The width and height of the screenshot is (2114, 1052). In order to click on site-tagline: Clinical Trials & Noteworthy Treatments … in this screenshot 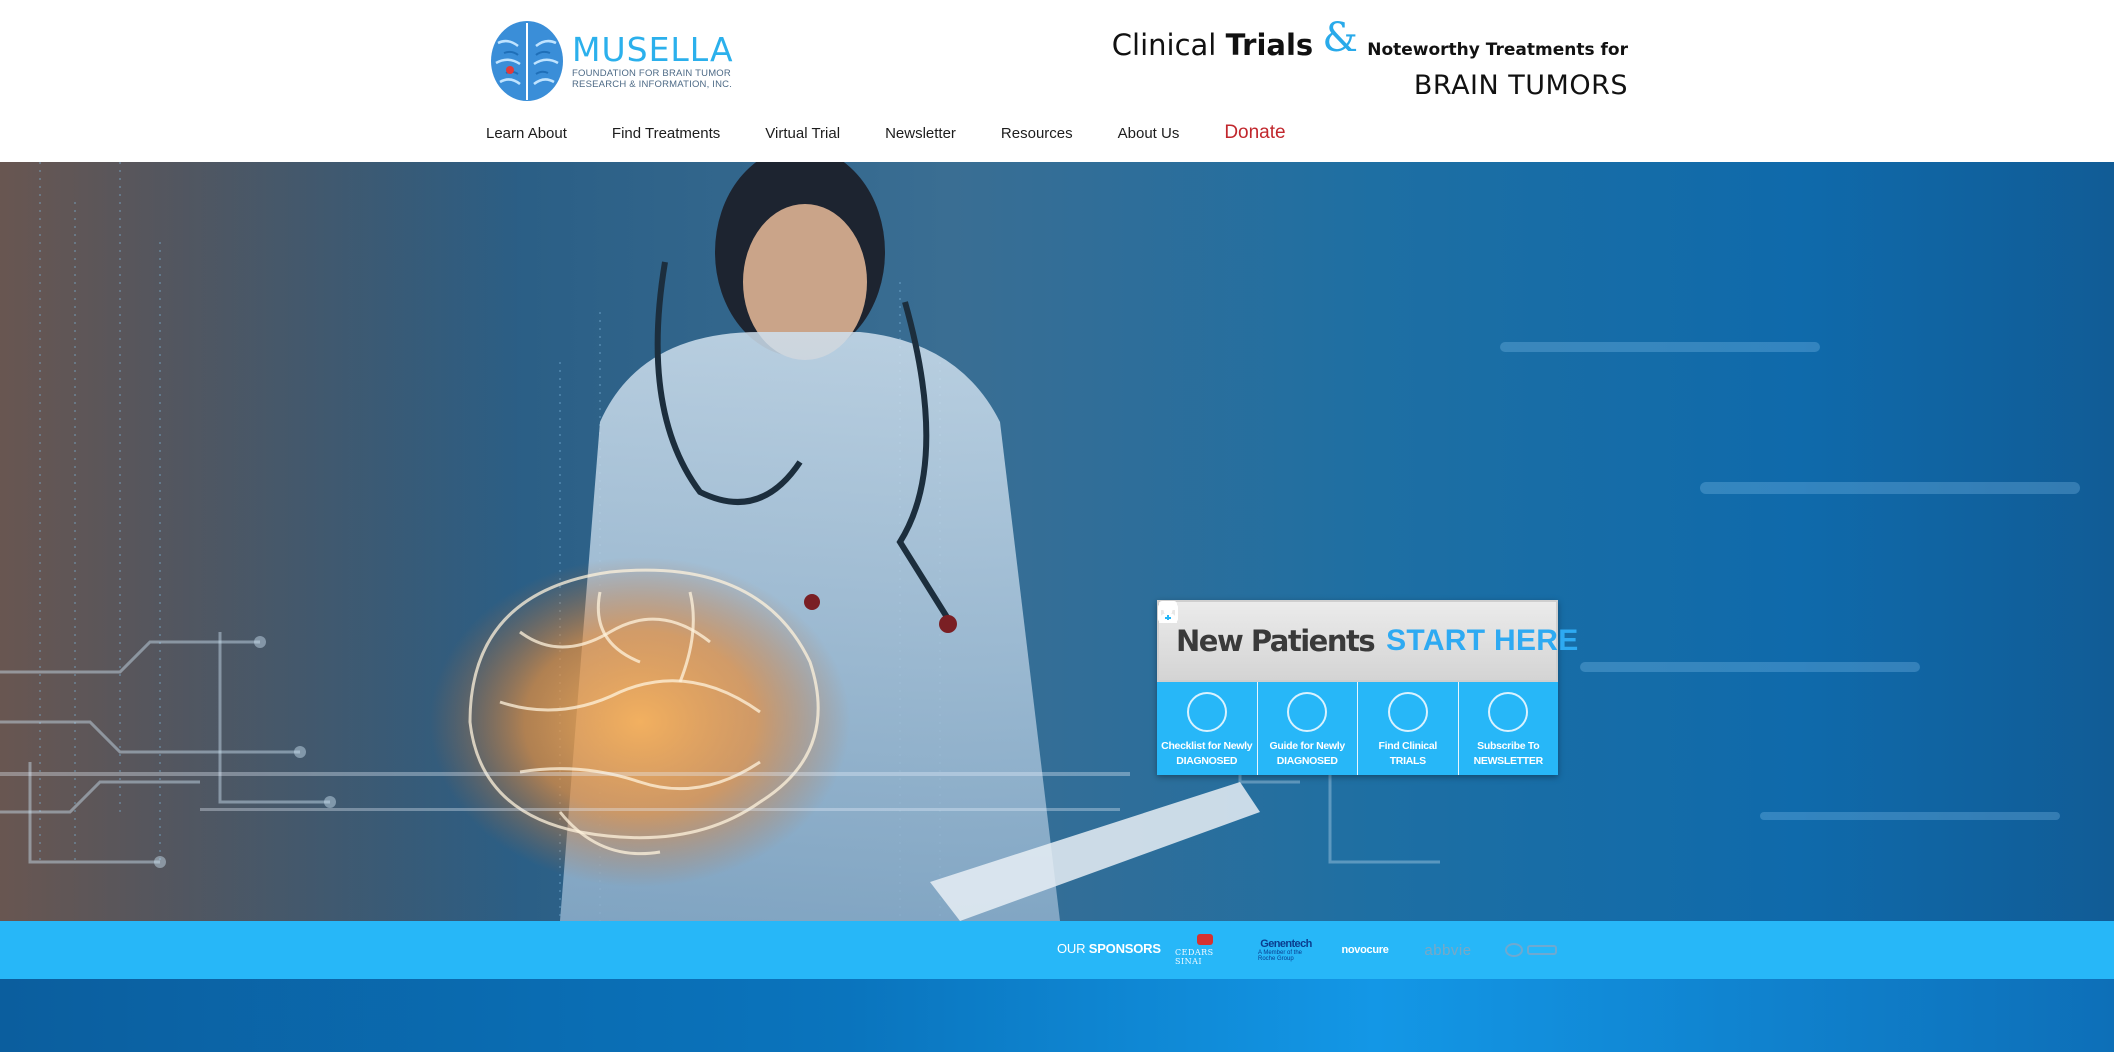, I will do `click(1369, 60)`.